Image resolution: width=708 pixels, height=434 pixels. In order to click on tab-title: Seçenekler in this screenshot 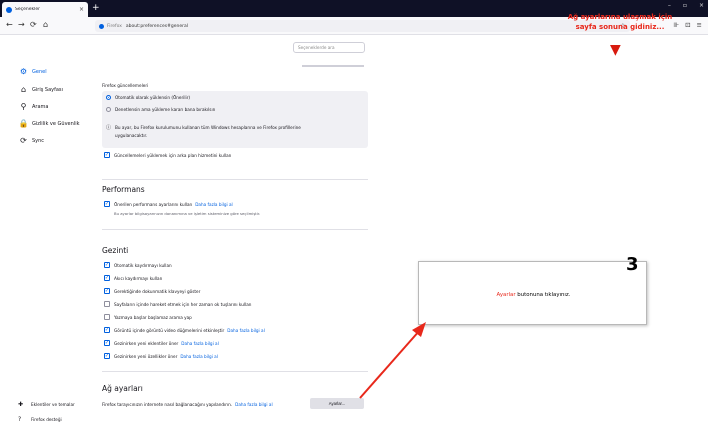, I will do `click(27, 9)`.